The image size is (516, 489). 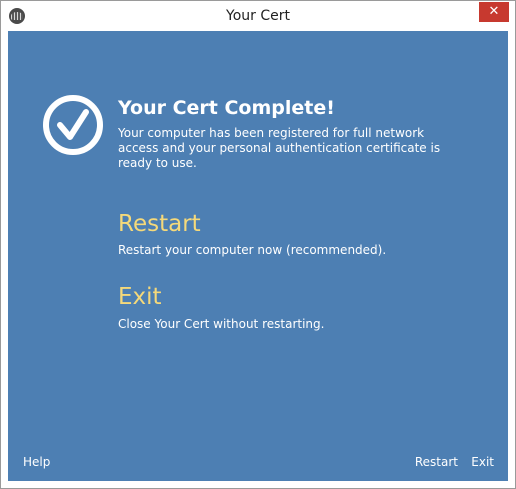 I want to click on exit-option-link: Exit, so click(x=140, y=297).